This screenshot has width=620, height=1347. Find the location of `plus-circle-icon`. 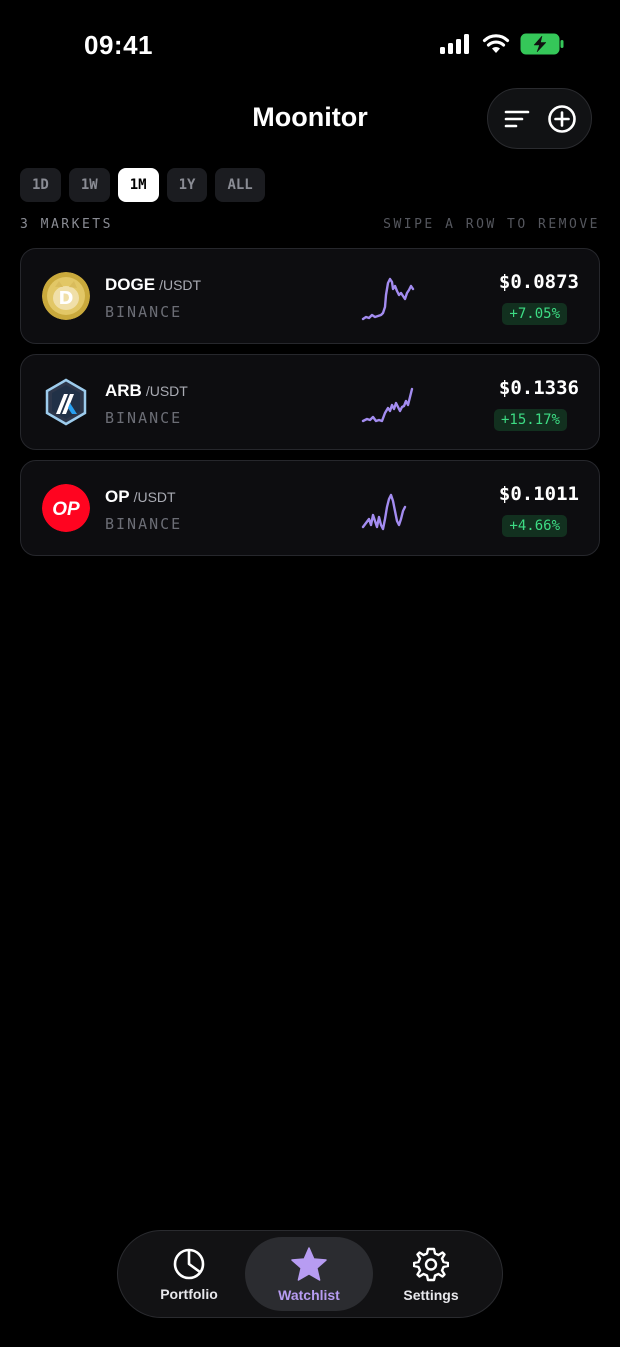

plus-circle-icon is located at coordinates (562, 118).